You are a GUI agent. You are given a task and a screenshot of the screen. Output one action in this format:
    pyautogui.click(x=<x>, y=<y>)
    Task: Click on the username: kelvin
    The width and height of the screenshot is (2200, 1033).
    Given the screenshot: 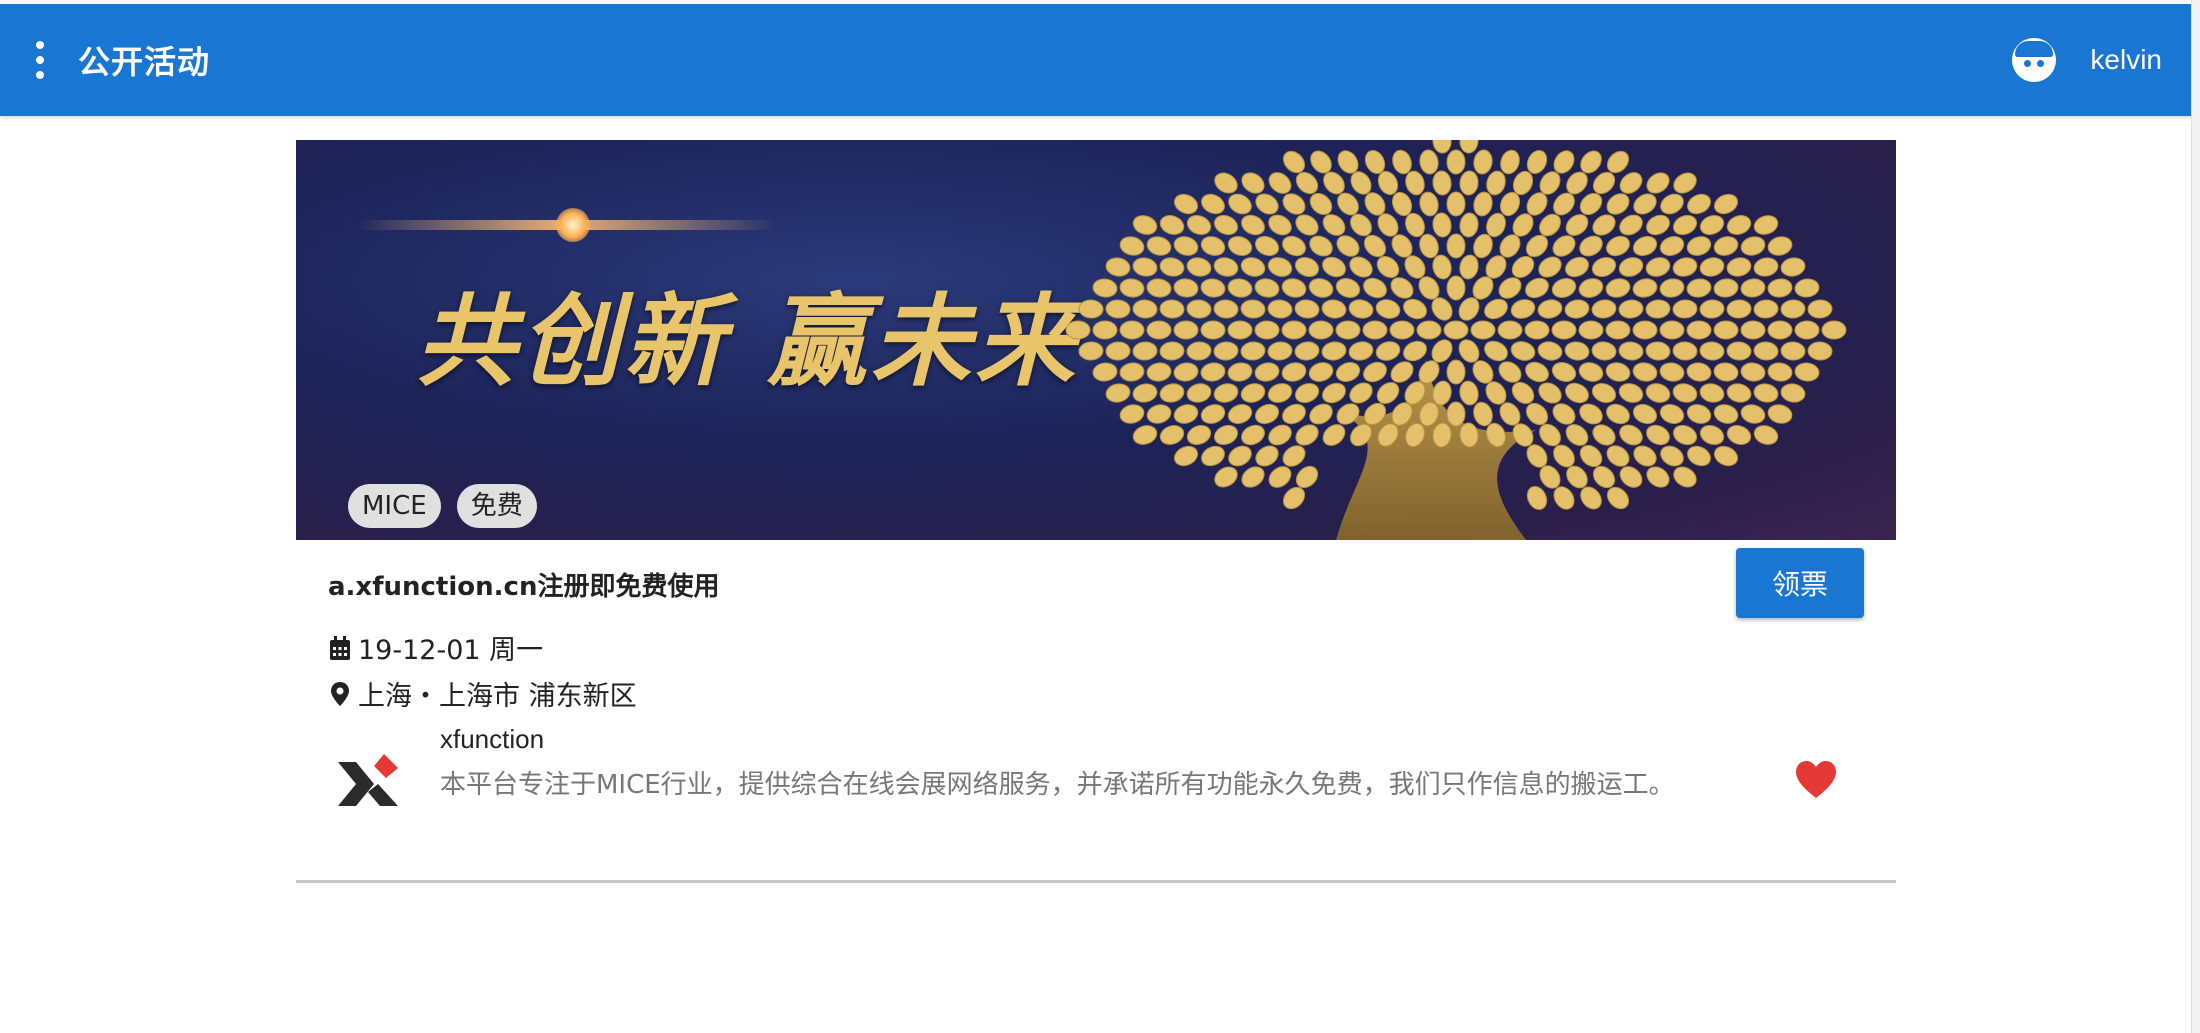 What is the action you would take?
    pyautogui.click(x=2126, y=60)
    